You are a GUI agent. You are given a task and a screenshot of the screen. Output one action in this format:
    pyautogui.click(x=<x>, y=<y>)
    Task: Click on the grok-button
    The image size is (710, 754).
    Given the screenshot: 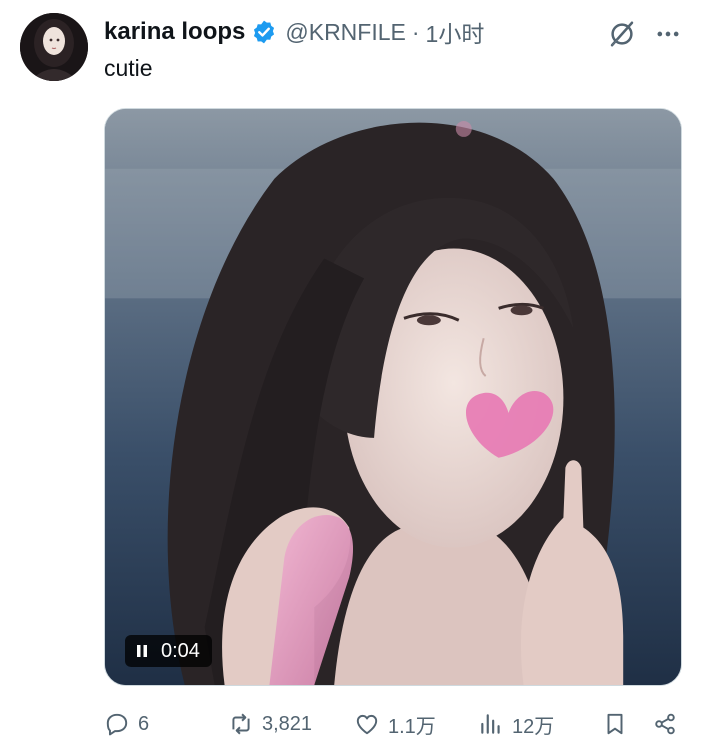 What is the action you would take?
    pyautogui.click(x=622, y=34)
    